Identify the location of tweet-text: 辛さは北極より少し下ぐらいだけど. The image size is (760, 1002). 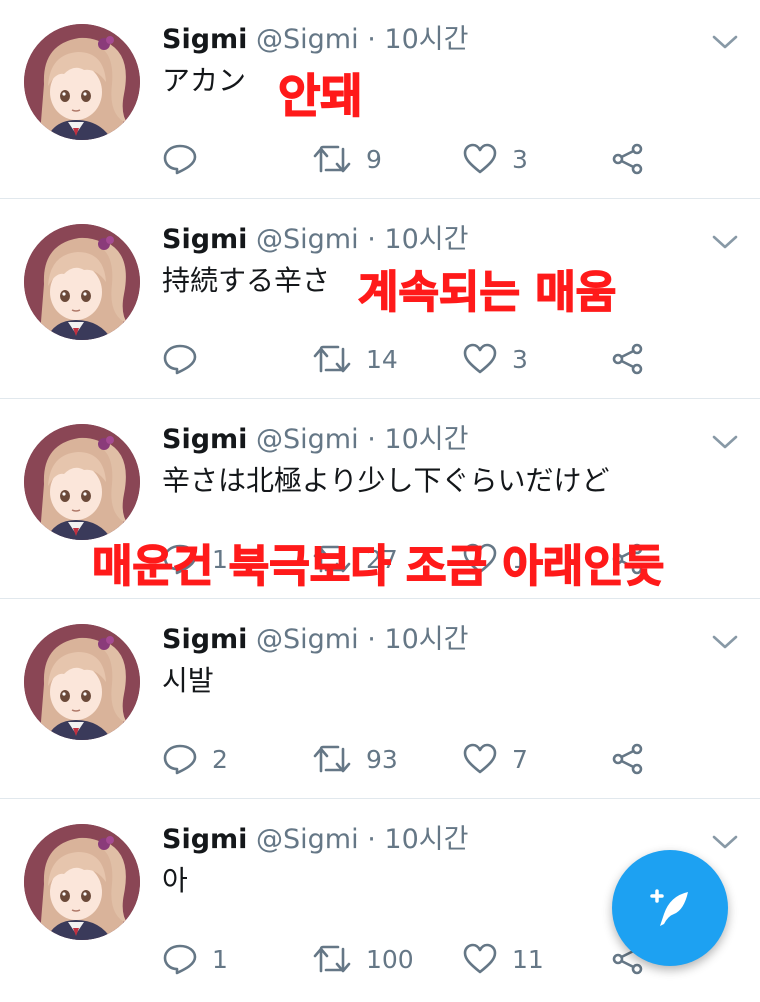
(386, 480).